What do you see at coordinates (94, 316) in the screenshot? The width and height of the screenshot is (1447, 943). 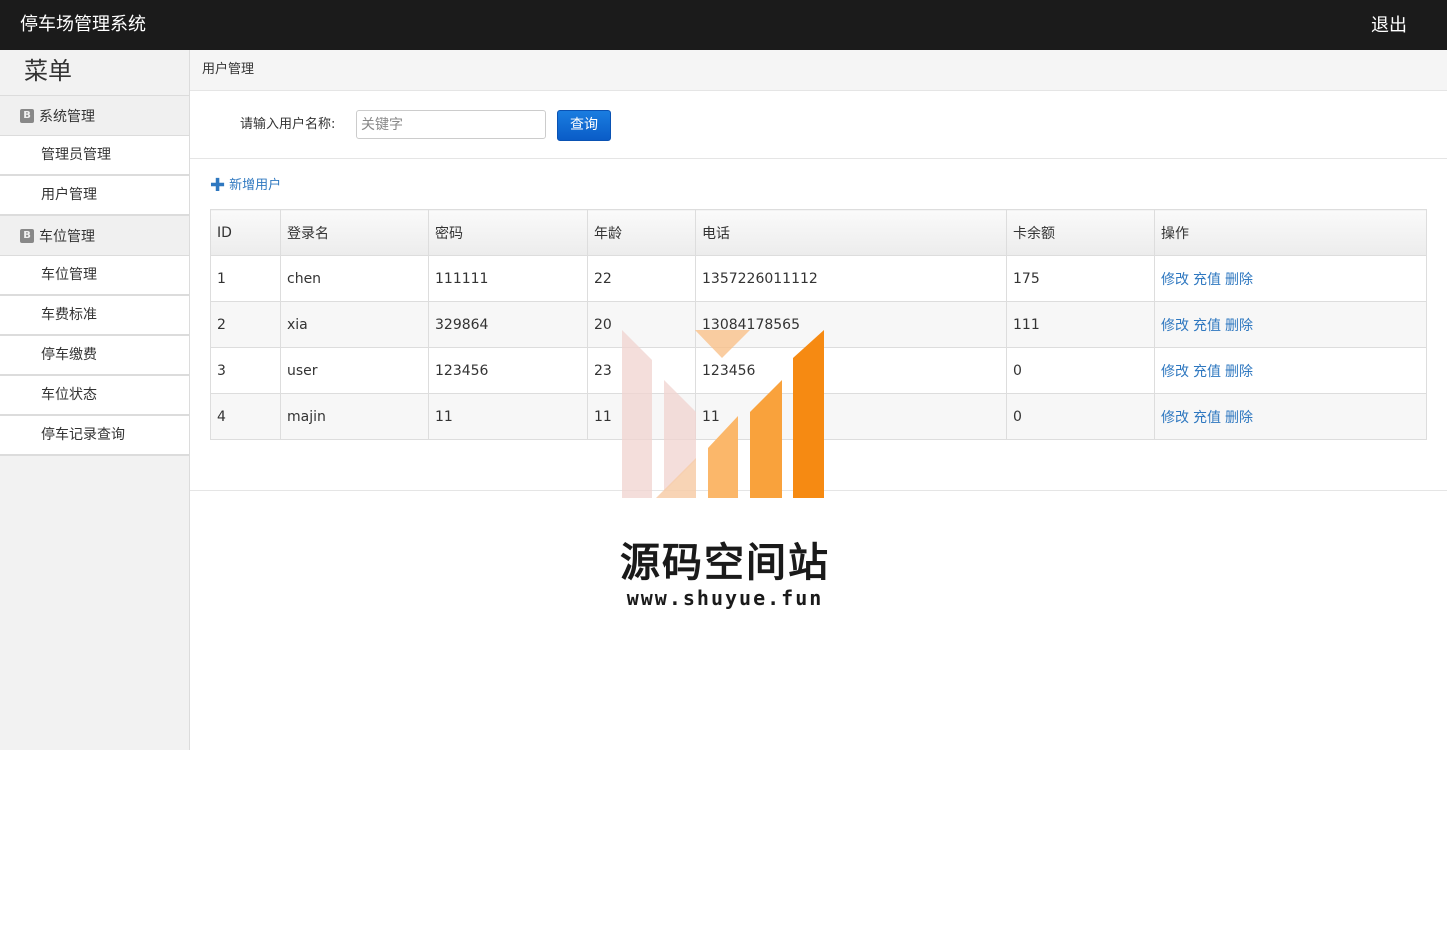 I see `sidebar-item-fee-standard: 车费标准` at bounding box center [94, 316].